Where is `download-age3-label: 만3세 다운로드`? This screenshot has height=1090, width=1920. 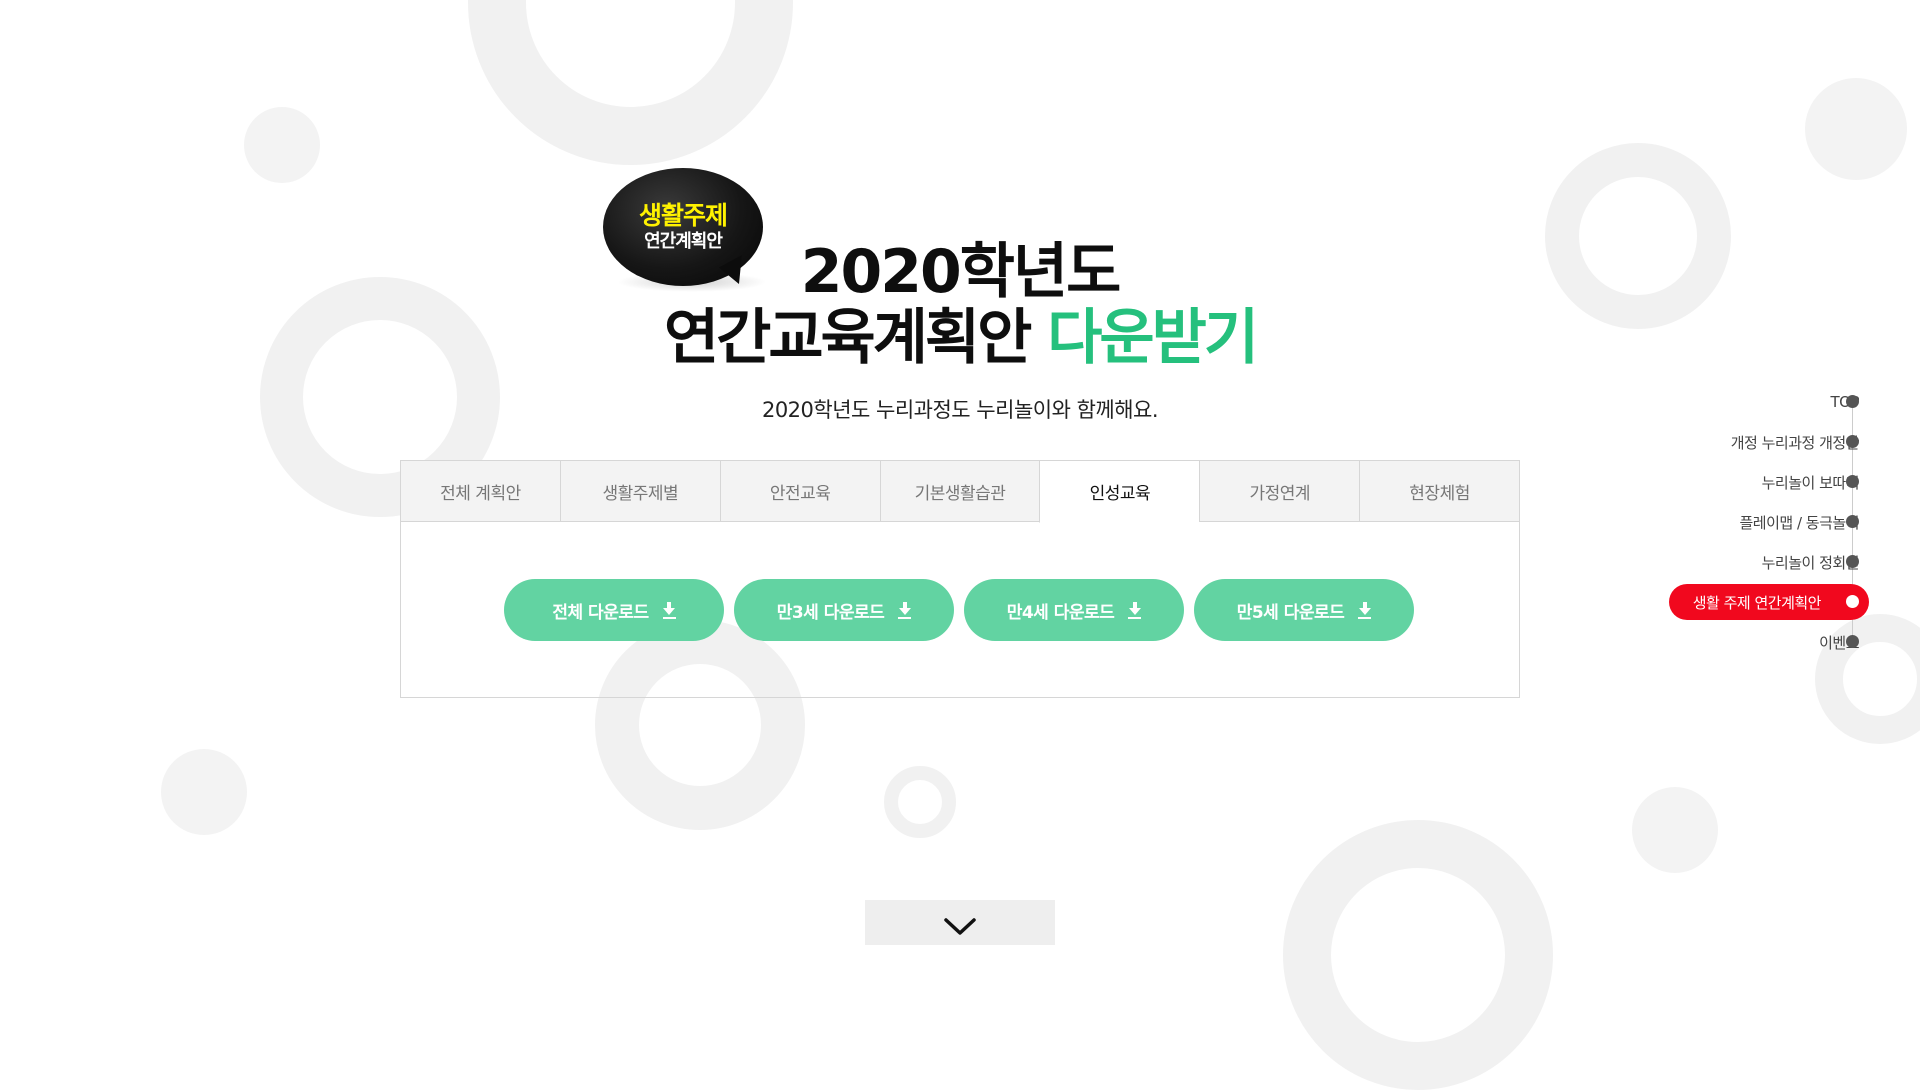
download-age3-label: 만3세 다운로드 is located at coordinates (830, 612).